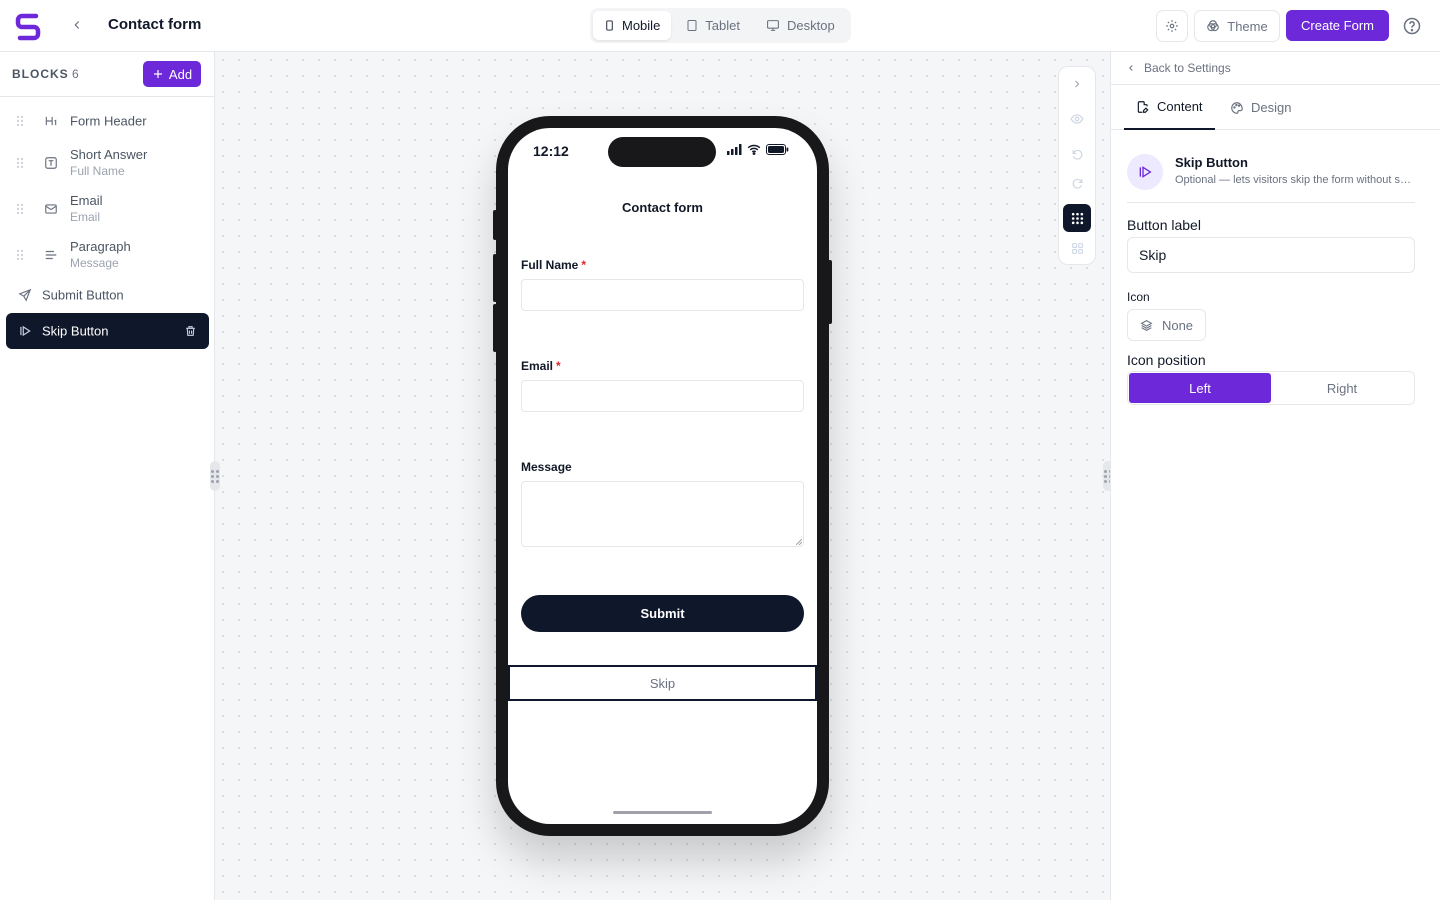 The image size is (1440, 900). I want to click on file-edit-icon, so click(1143, 106).